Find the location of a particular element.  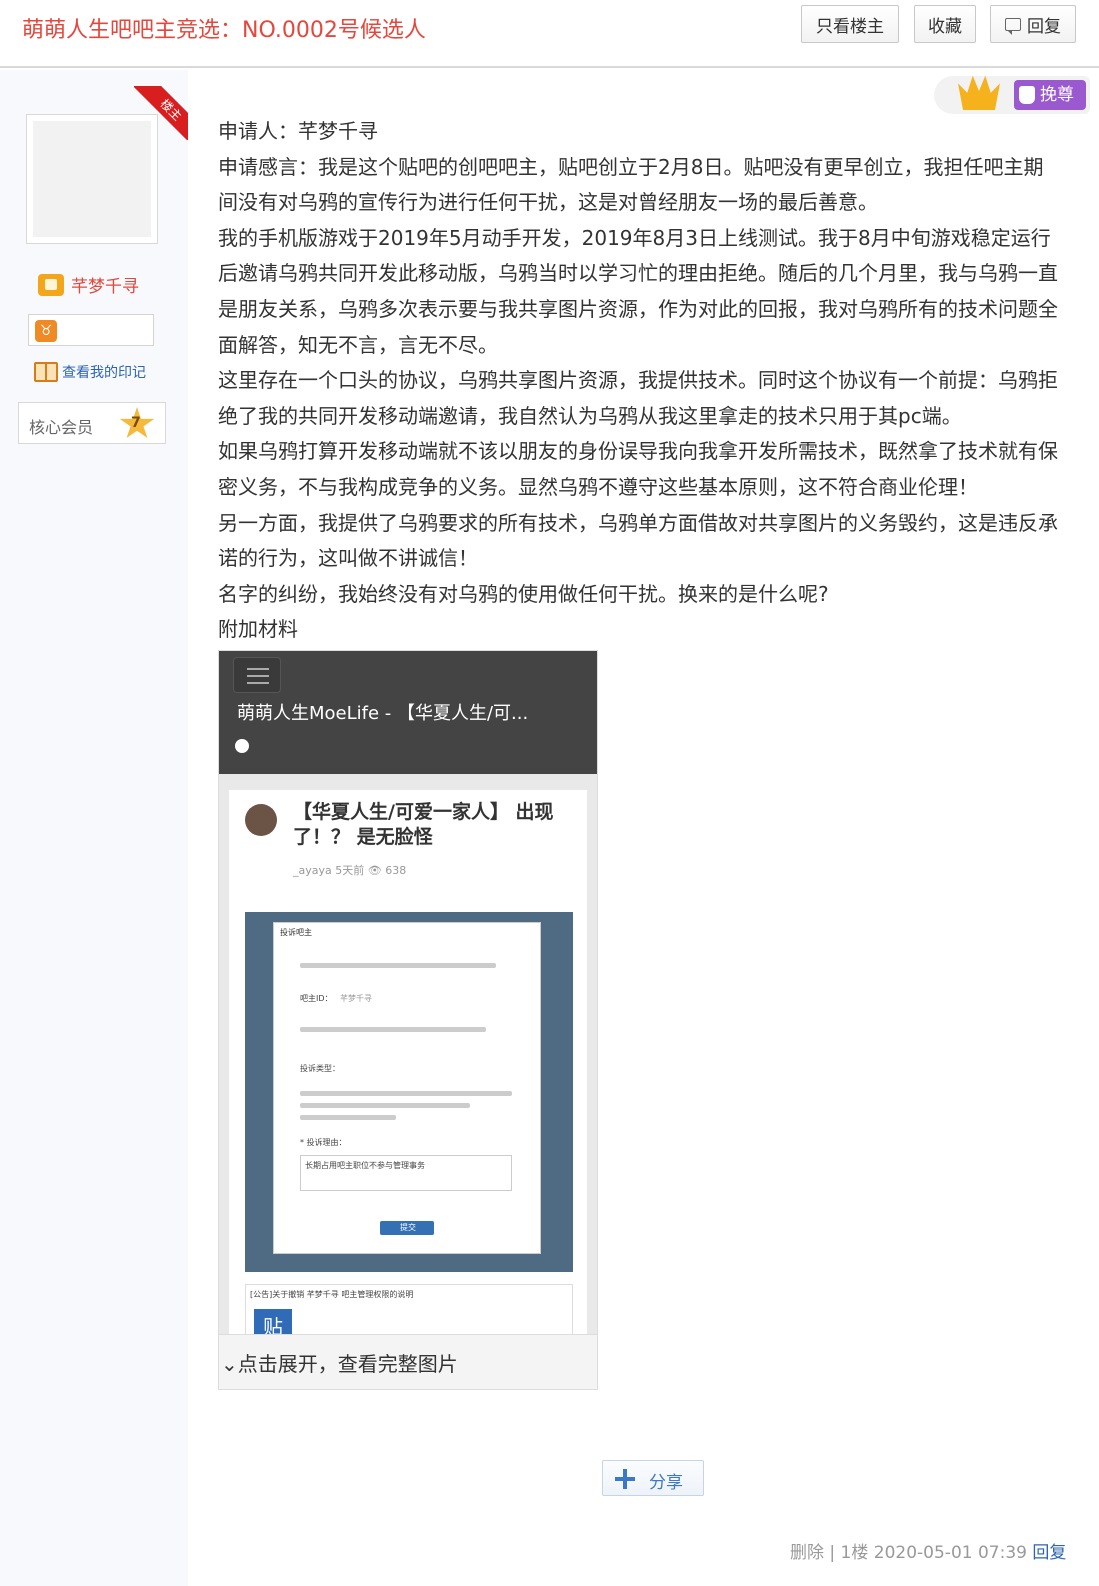

favorite-button: 收藏 is located at coordinates (945, 24).